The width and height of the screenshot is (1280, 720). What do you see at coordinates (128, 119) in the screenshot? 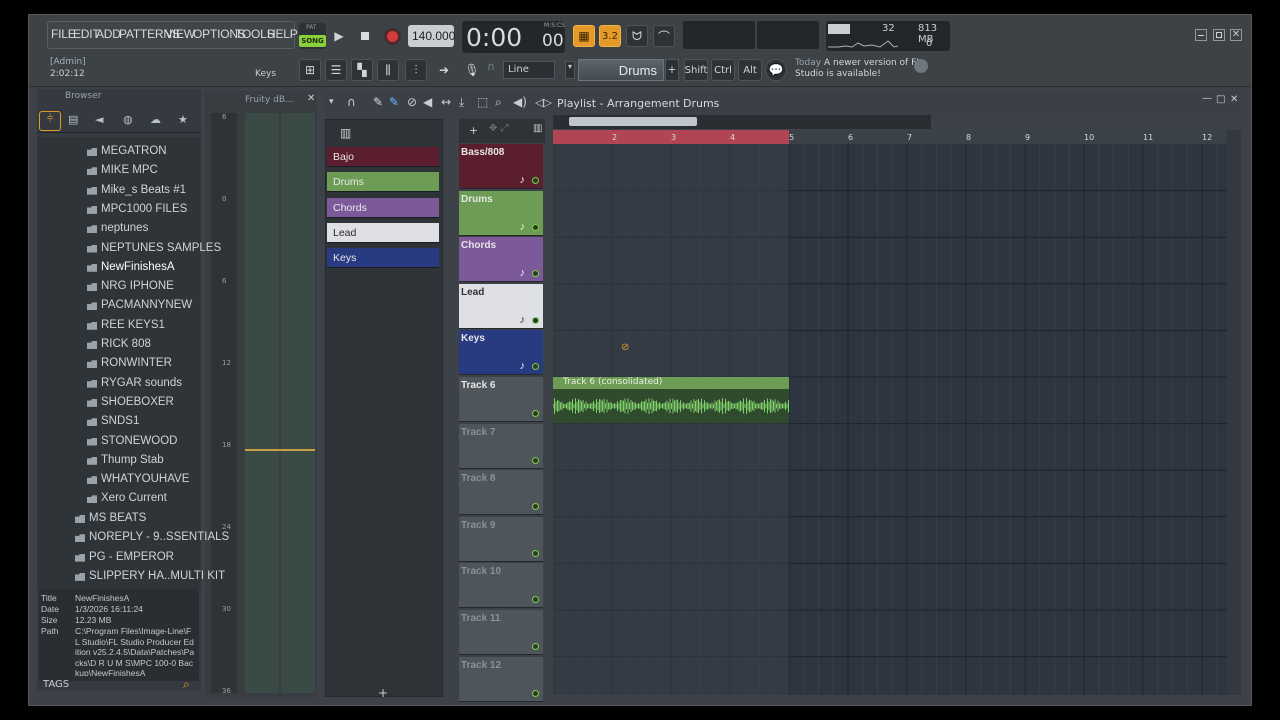
I see `globe-icon: ◍` at bounding box center [128, 119].